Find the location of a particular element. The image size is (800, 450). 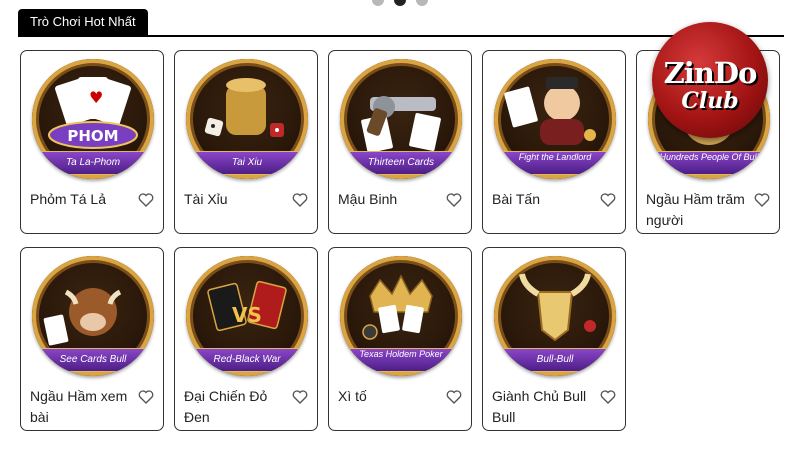

game-card-dai-chien-do-den: VS Red-Black War Đại Chiến Đỏ Đen is located at coordinates (246, 339).